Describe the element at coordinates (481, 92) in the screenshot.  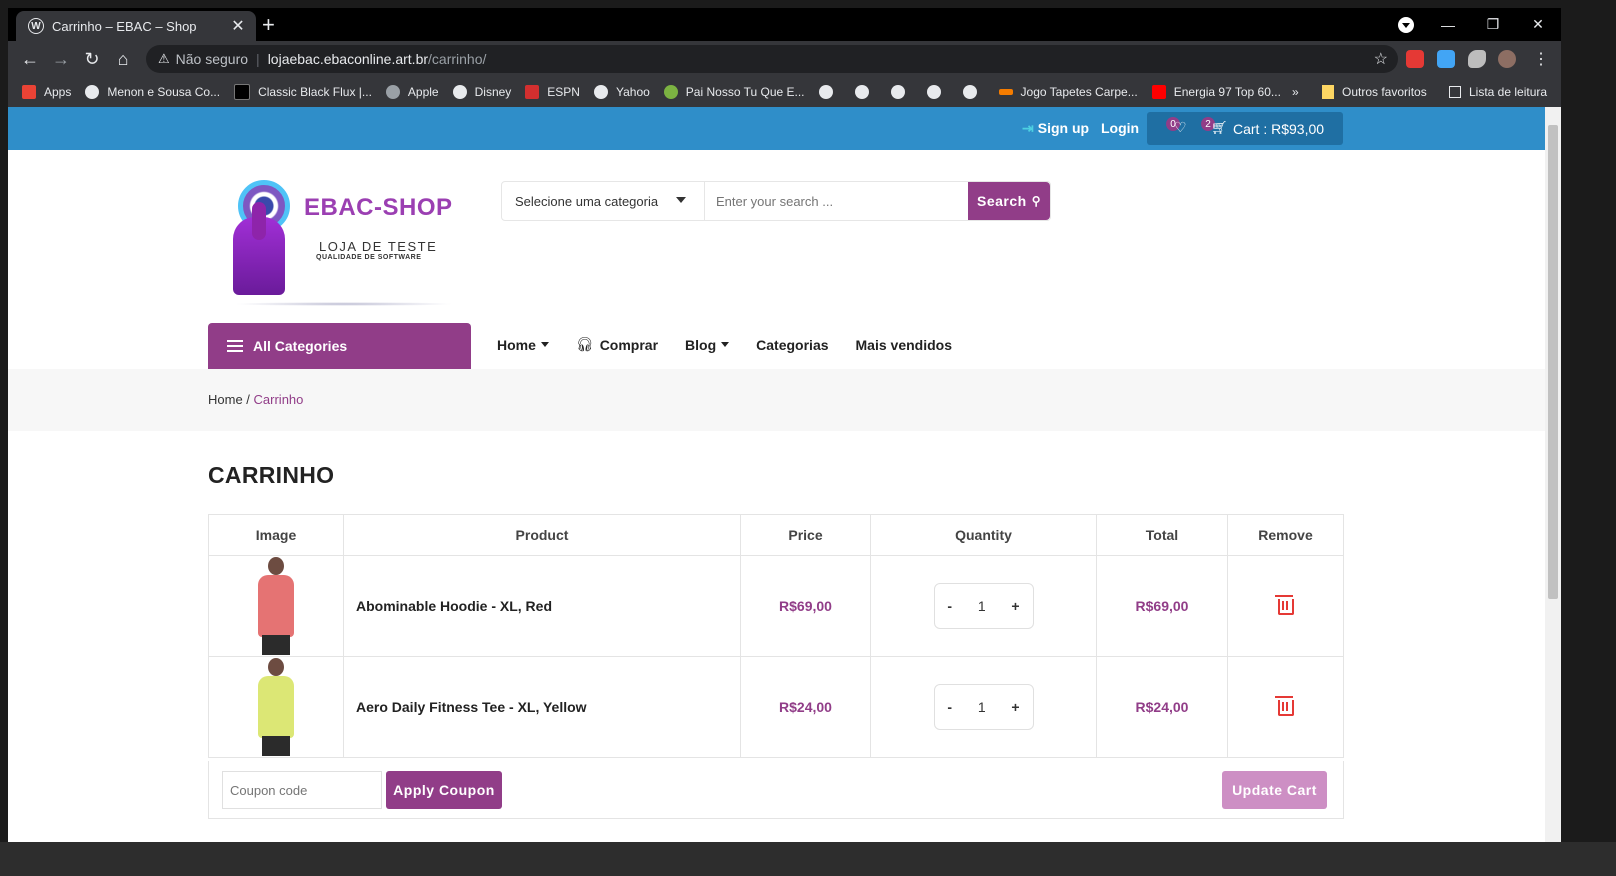
I see `bookmark-disney: Disney` at that location.